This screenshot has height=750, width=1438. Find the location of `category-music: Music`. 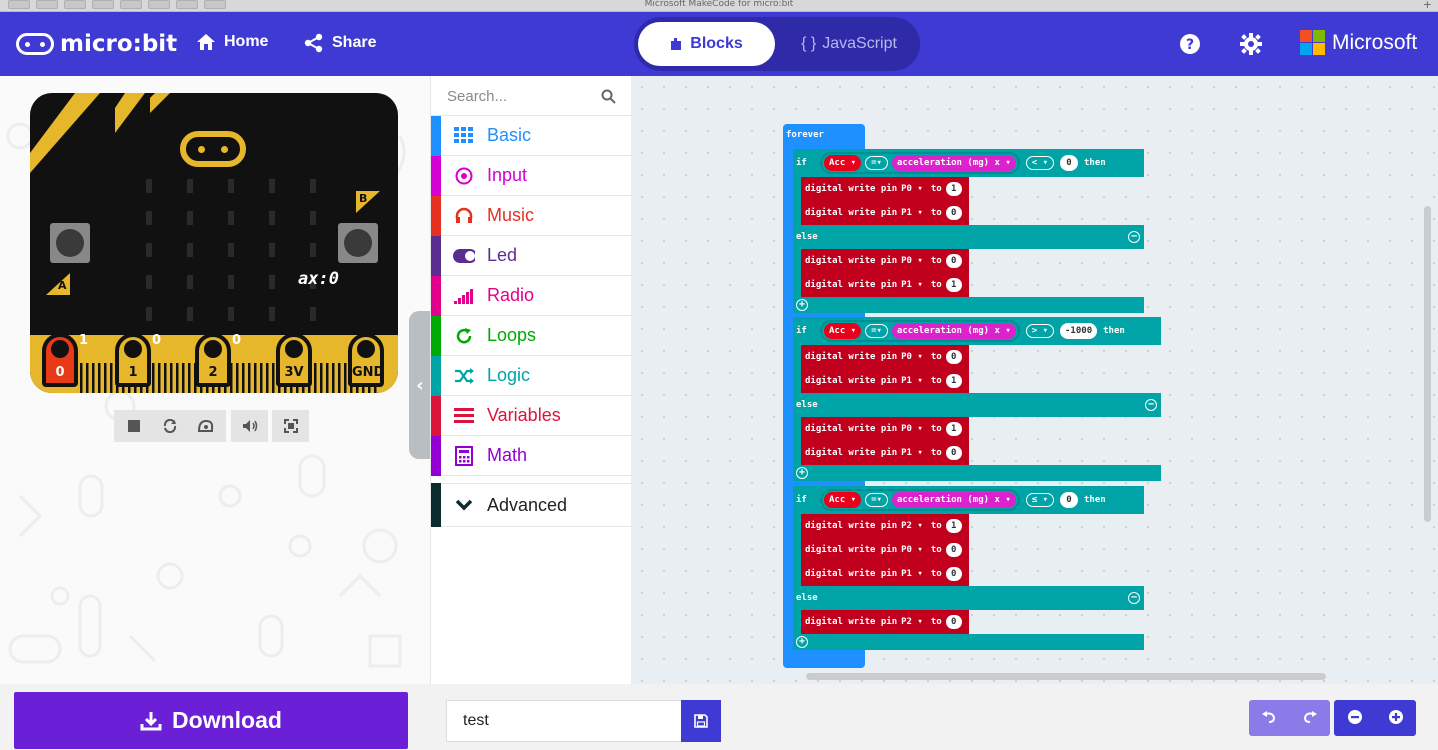

category-music: Music is located at coordinates (531, 215).